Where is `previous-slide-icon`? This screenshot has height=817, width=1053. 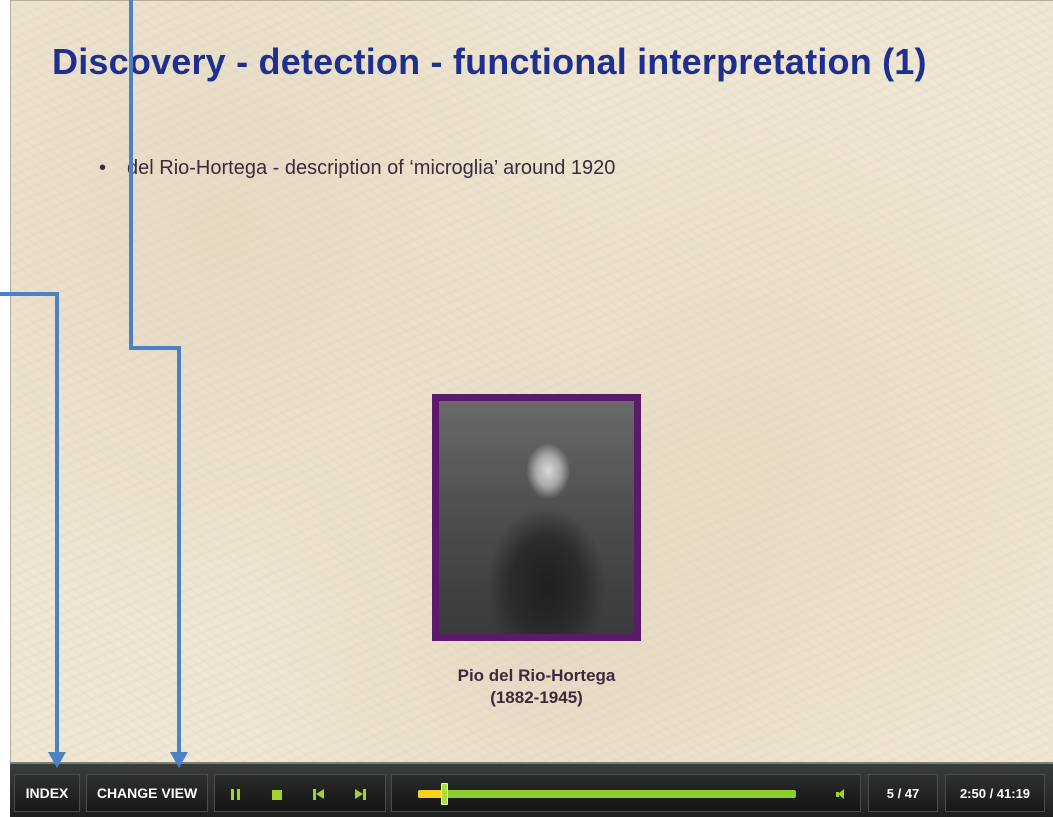 previous-slide-icon is located at coordinates (318, 794).